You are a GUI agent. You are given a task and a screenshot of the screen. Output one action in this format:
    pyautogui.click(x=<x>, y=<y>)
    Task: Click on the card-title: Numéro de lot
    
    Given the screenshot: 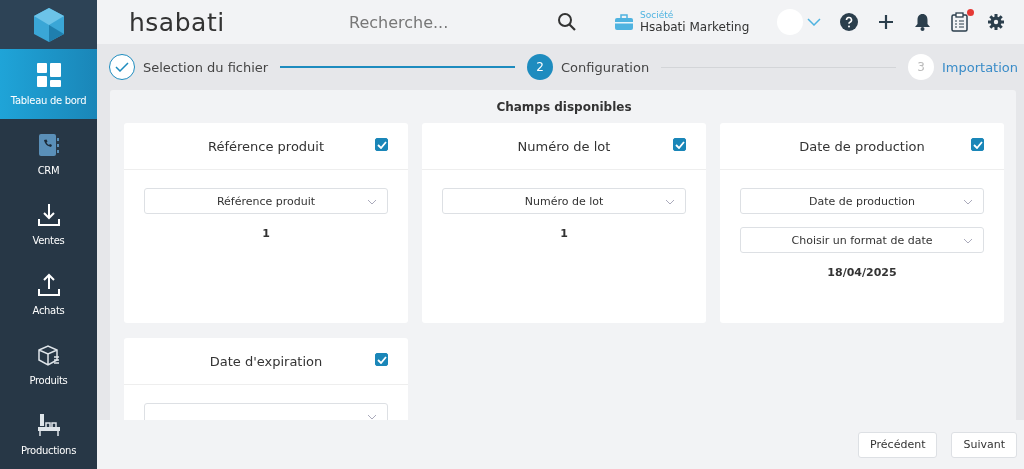 What is the action you would take?
    pyautogui.click(x=564, y=146)
    